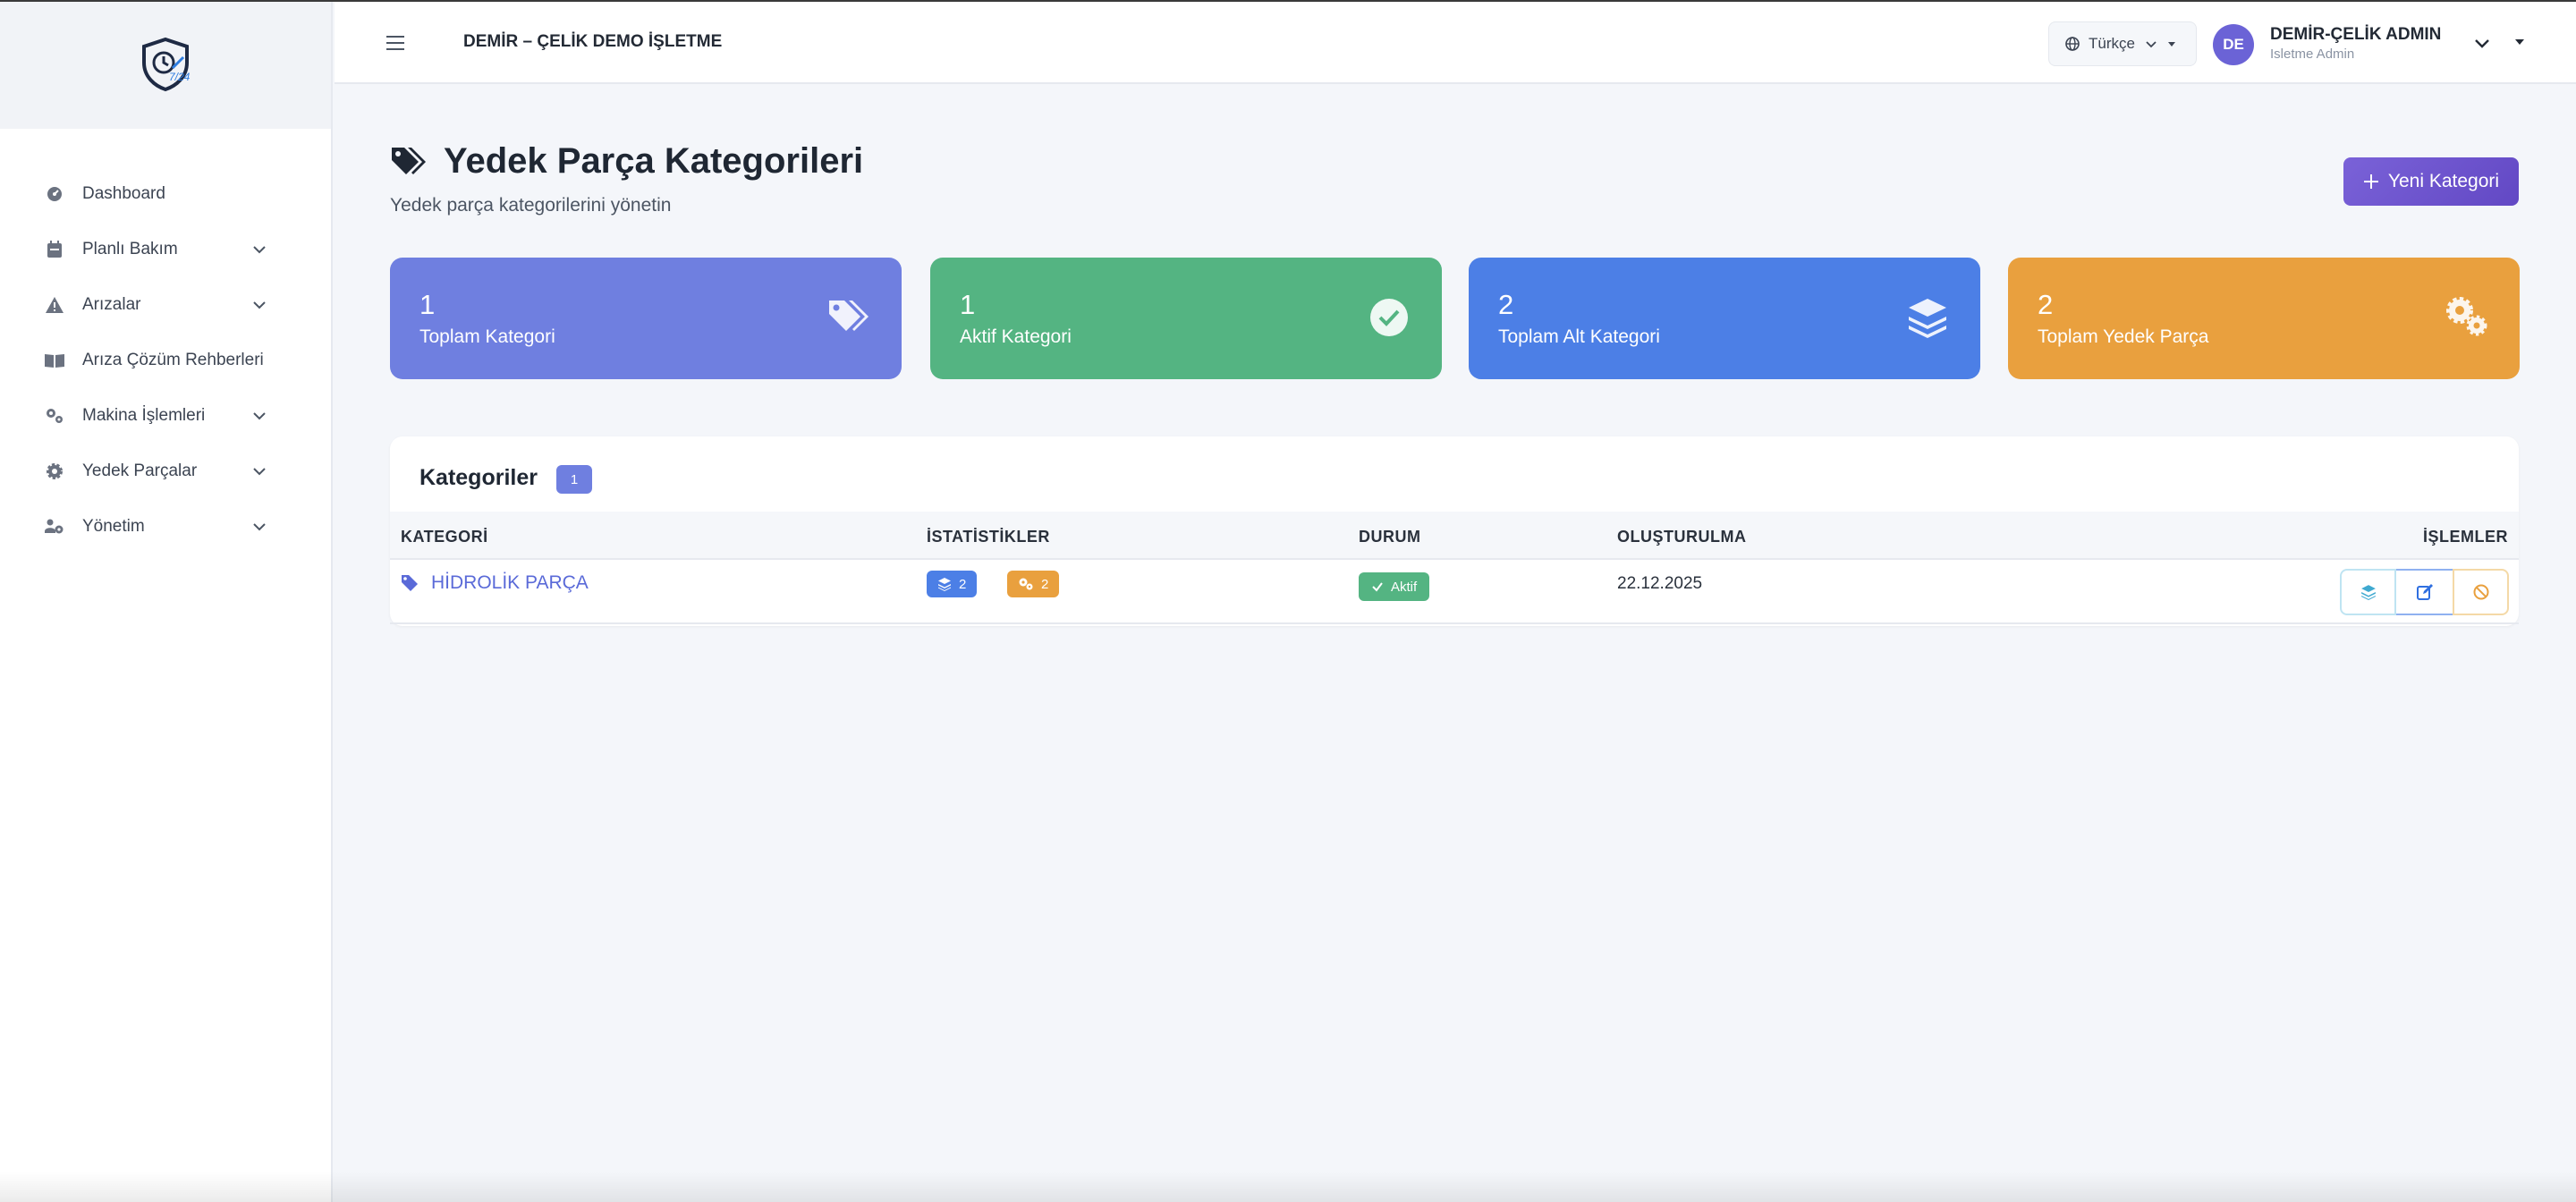 Image resolution: width=2576 pixels, height=1202 pixels. I want to click on stat-label: Toplam Kategori, so click(487, 336).